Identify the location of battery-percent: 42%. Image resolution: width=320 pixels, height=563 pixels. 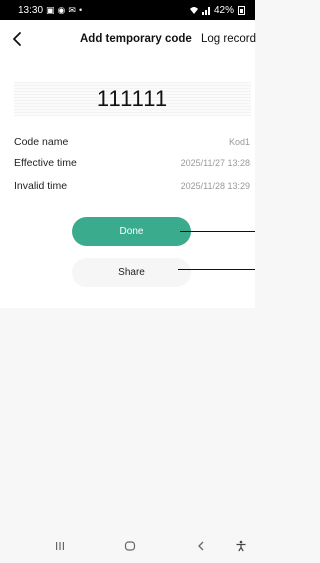
(223, 10).